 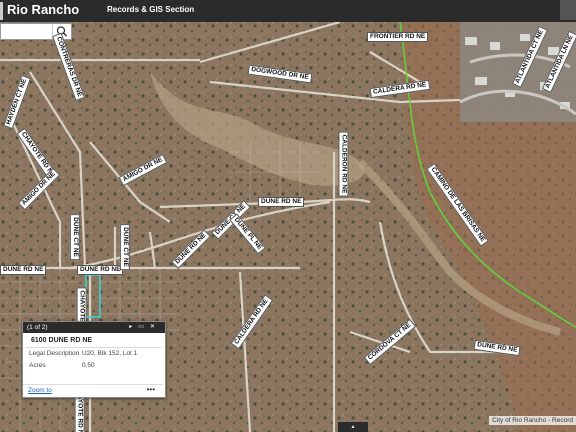 I want to click on road-label-dune-ct-3: DUNE CT NE, so click(x=74, y=237).